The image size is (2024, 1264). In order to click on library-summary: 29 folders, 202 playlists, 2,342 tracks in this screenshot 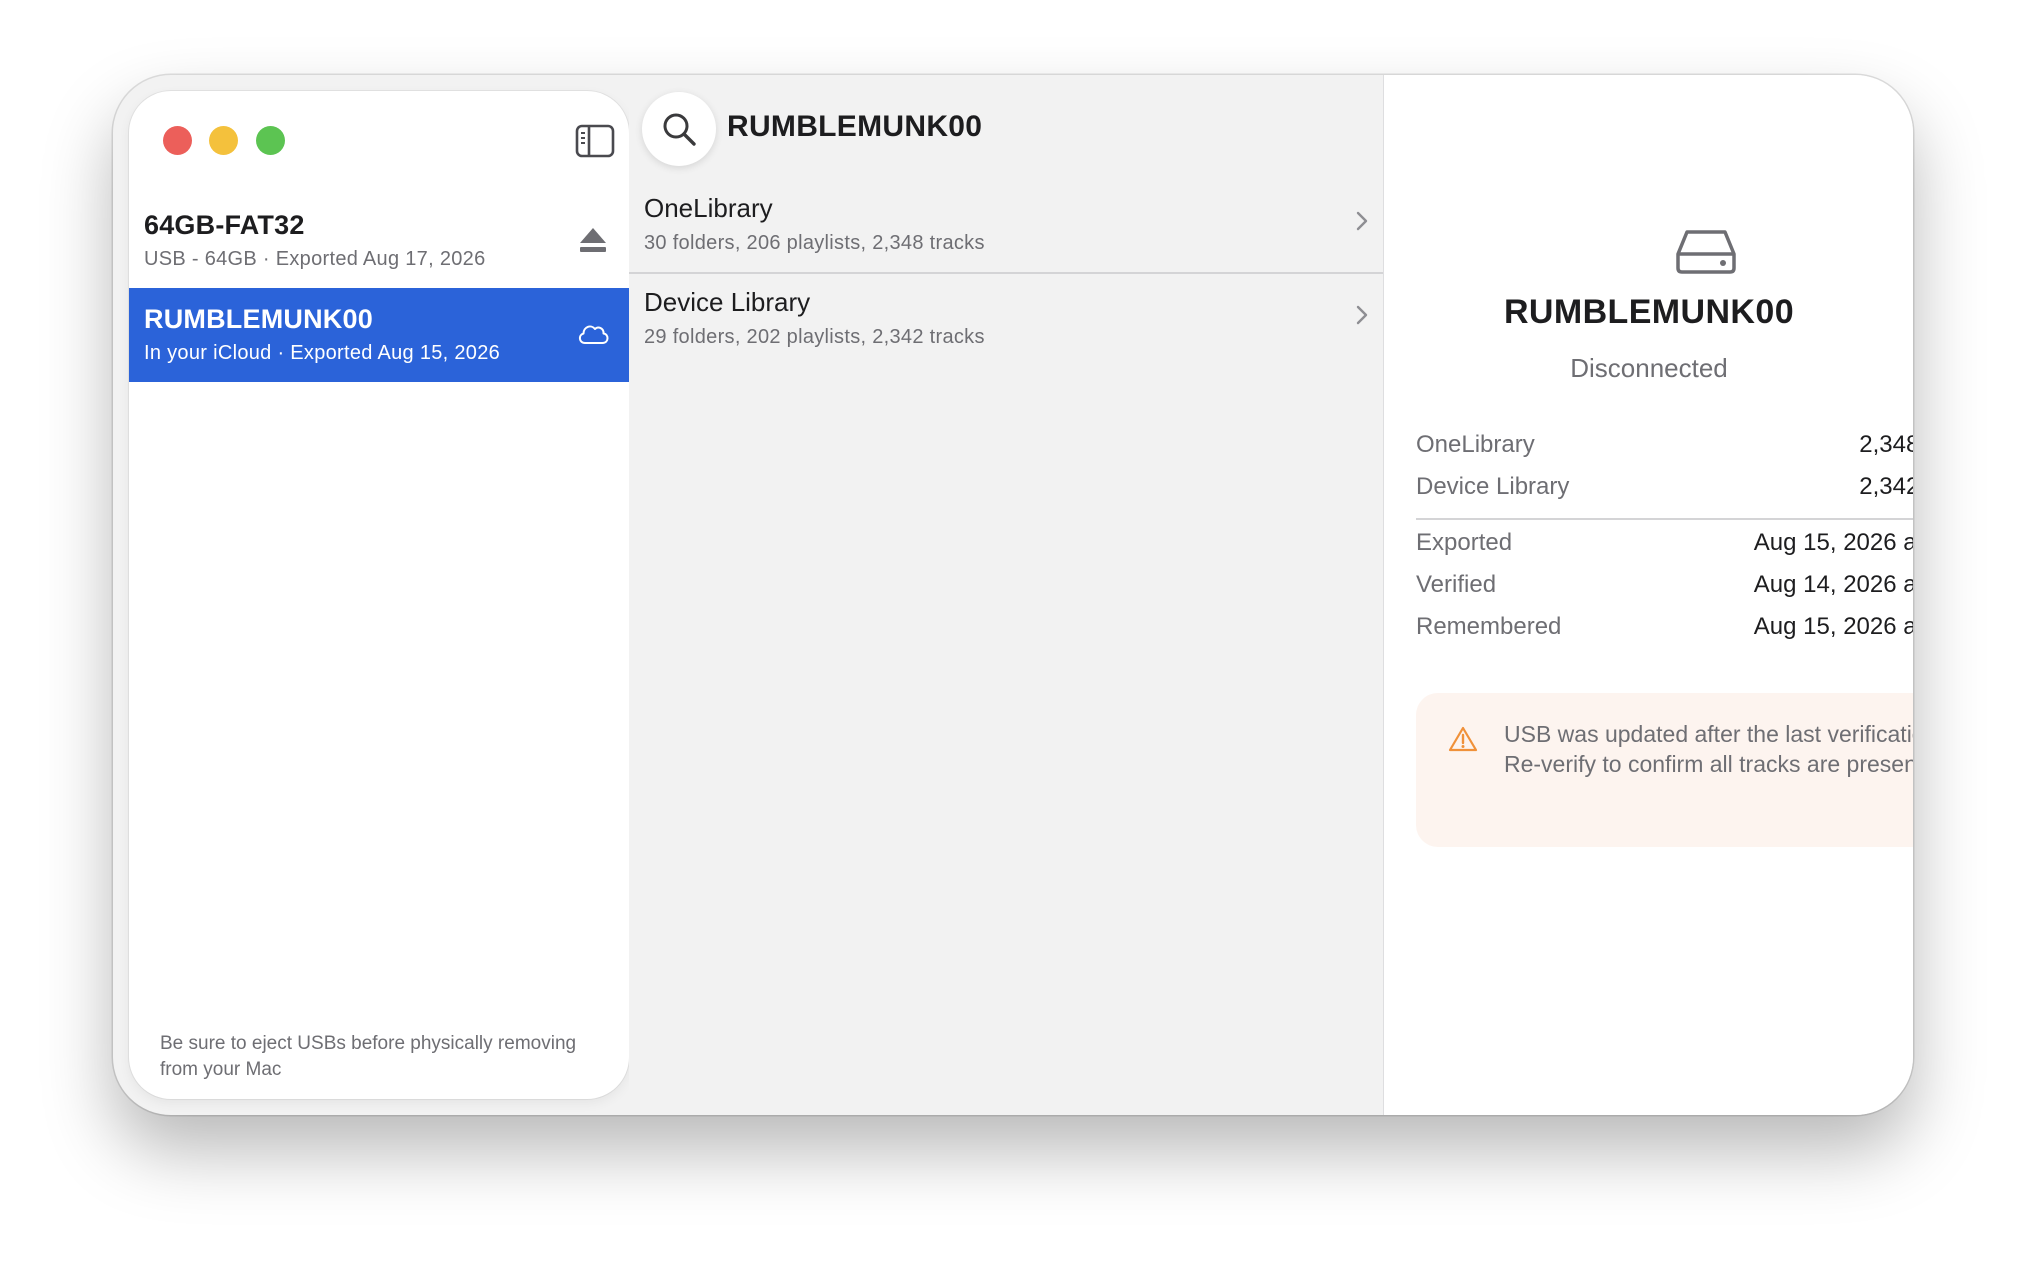, I will do `click(814, 337)`.